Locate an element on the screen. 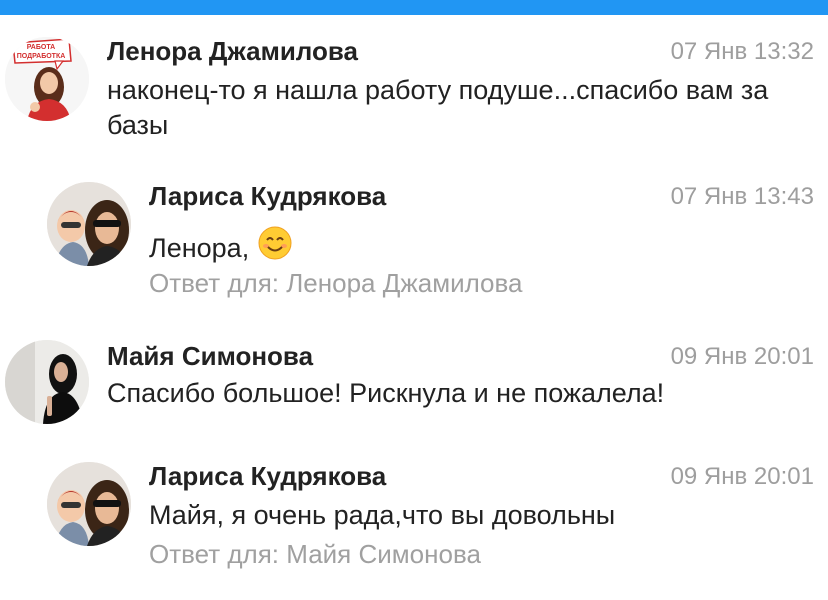 This screenshot has width=828, height=600. svg-text: ПОДРАБОТКА is located at coordinates (41, 56).